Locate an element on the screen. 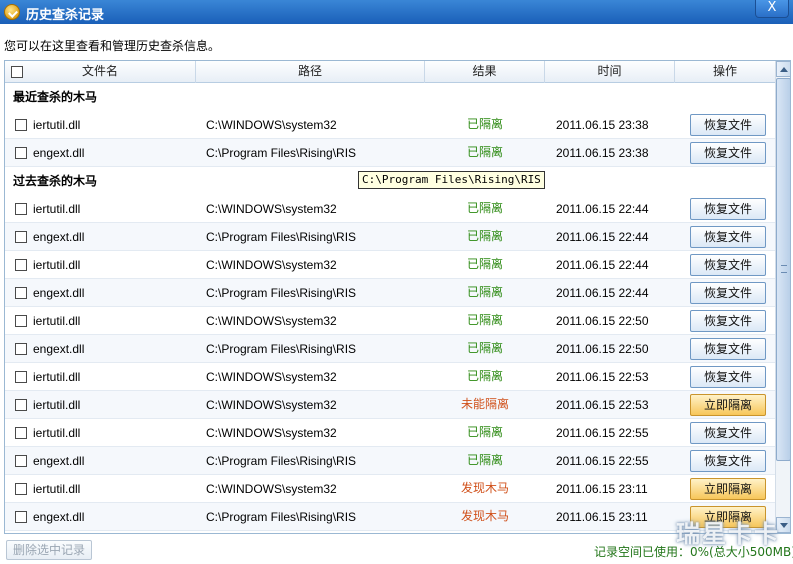 The height and width of the screenshot is (564, 793). scan-time: 2011.06.15 22:50 is located at coordinates (602, 349).